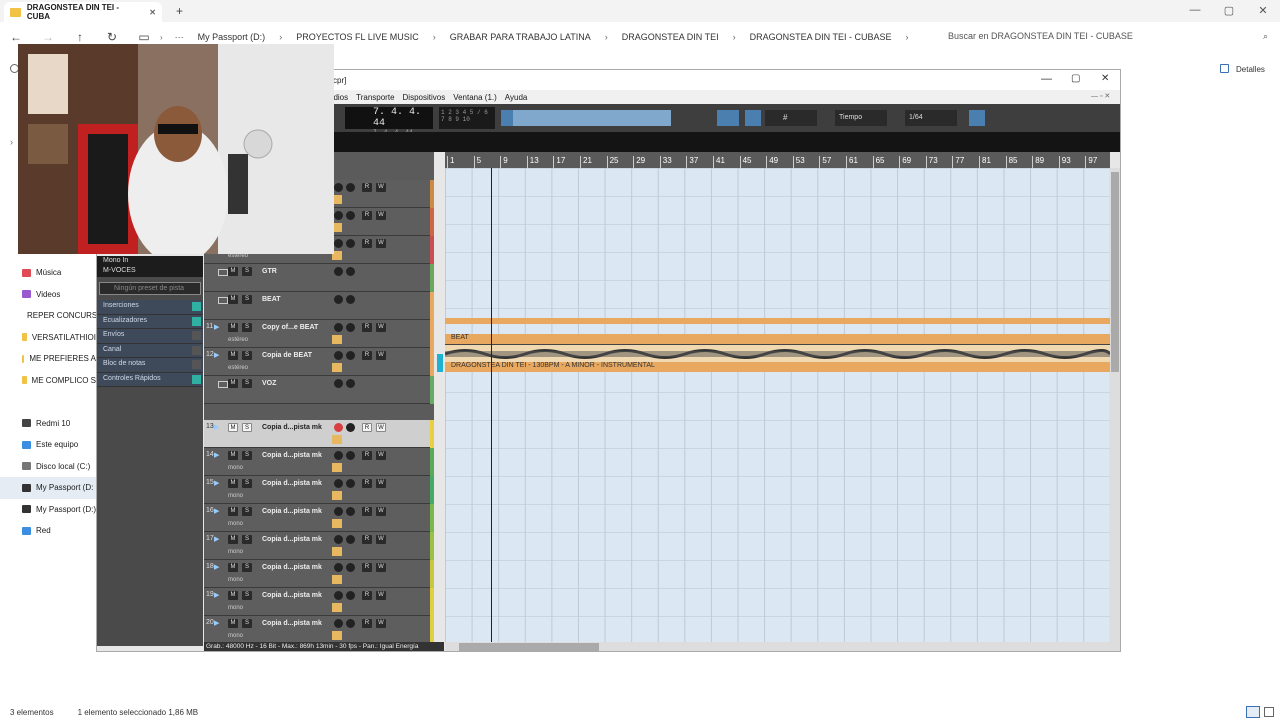 The image size is (1280, 720). What do you see at coordinates (624, 118) in the screenshot?
I see `draw-tool-icon` at bounding box center [624, 118].